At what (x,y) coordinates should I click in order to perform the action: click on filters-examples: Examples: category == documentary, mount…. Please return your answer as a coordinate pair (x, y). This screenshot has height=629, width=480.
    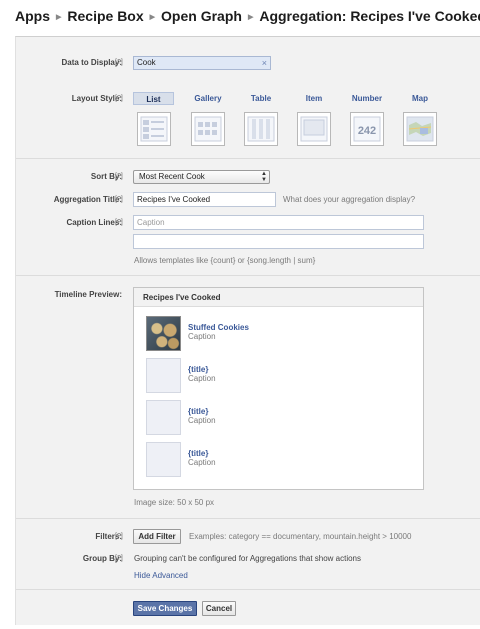
    Looking at the image, I should click on (300, 536).